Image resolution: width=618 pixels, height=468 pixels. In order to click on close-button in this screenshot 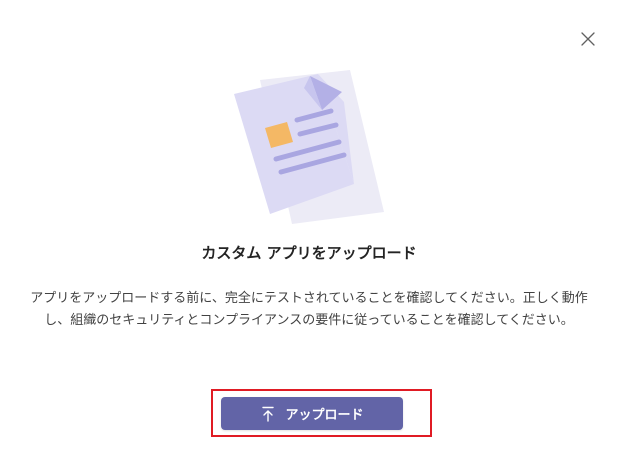, I will do `click(588, 40)`.